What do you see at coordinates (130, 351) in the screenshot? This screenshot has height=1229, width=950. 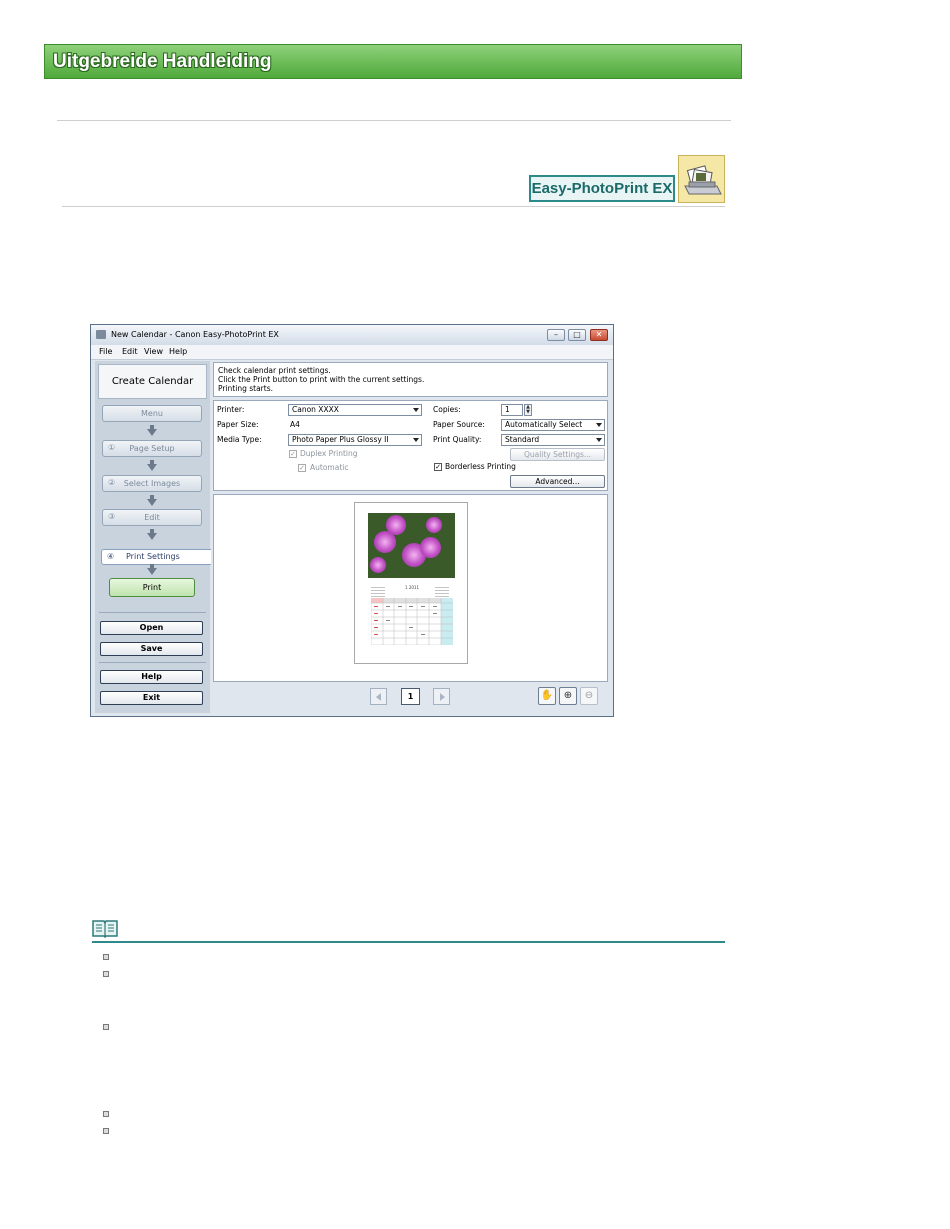 I see `menu-edit: Edit` at bounding box center [130, 351].